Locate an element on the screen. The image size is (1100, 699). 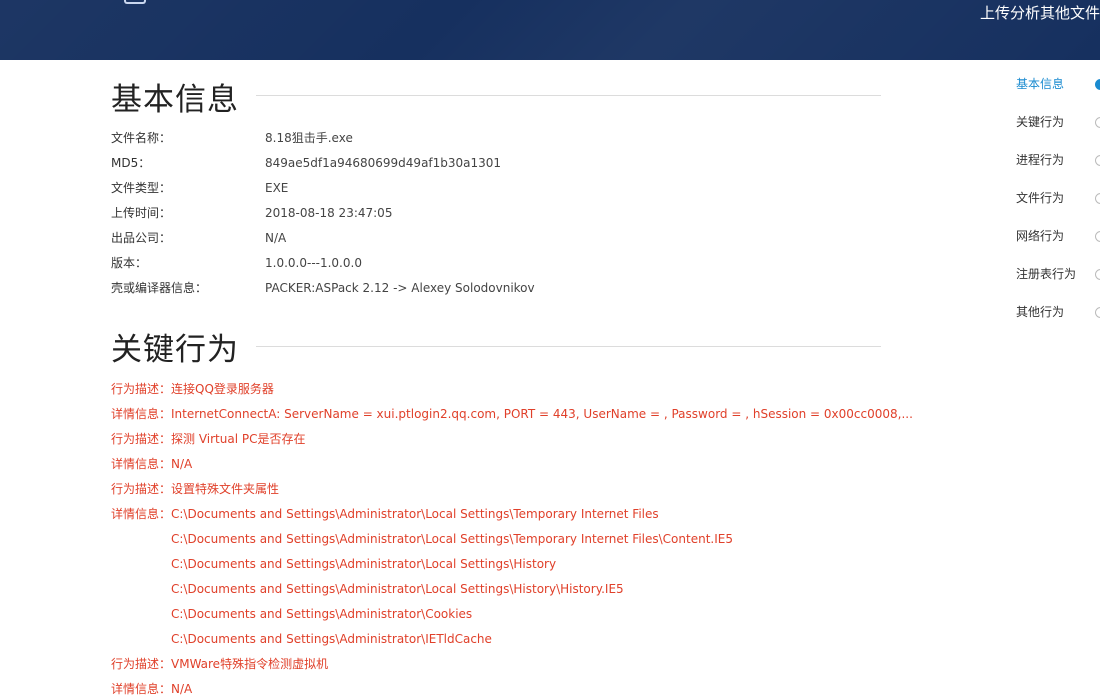
info-value: 849ae5df1a94680699d49af1b30a1301 is located at coordinates (383, 163).